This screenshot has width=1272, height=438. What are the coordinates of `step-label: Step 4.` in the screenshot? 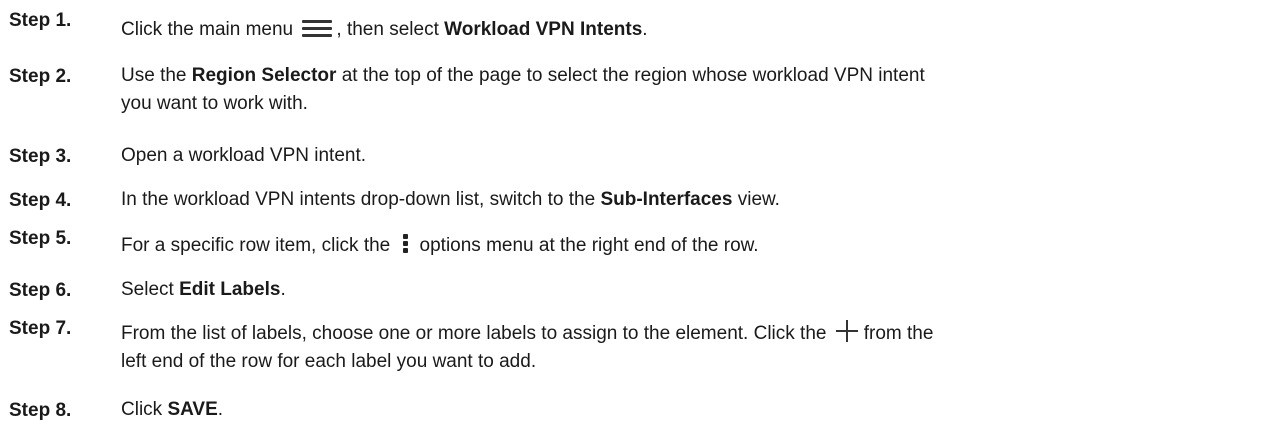 It's located at (40, 200).